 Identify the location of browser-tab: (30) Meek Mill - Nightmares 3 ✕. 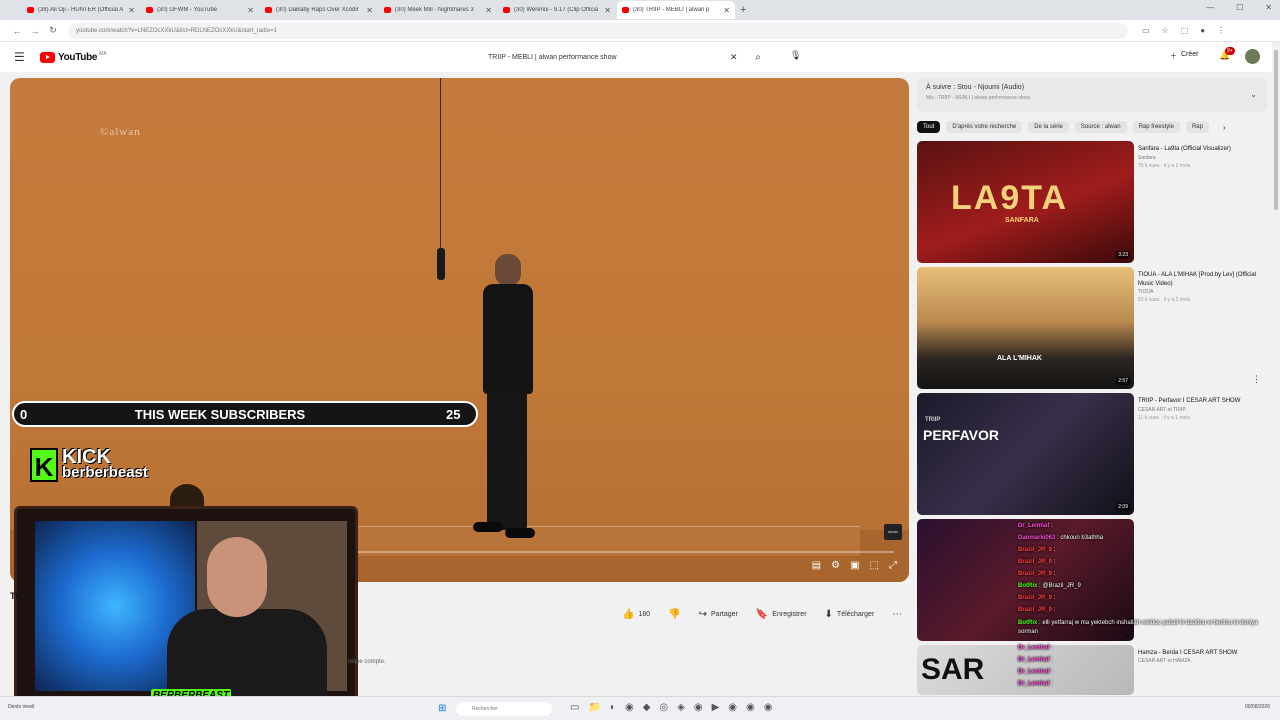
(438, 10).